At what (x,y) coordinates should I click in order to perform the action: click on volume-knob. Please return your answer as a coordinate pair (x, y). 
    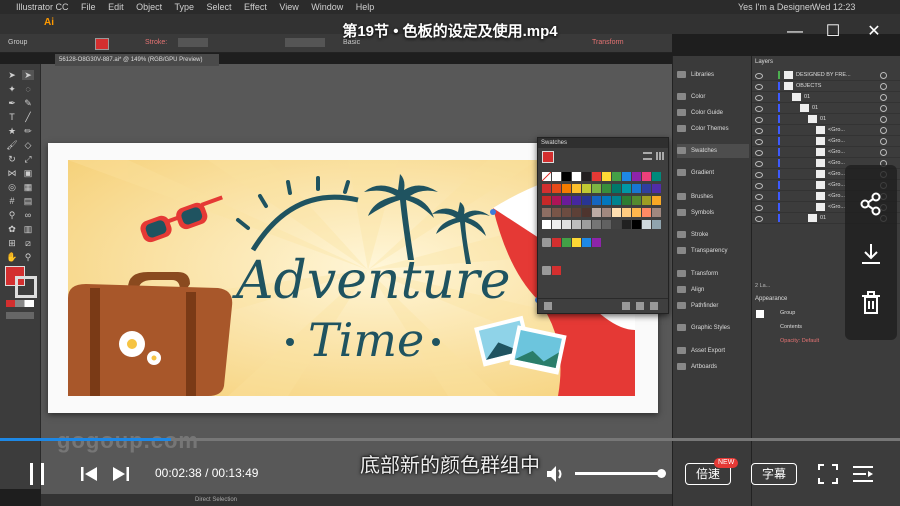
    Looking at the image, I should click on (661, 473).